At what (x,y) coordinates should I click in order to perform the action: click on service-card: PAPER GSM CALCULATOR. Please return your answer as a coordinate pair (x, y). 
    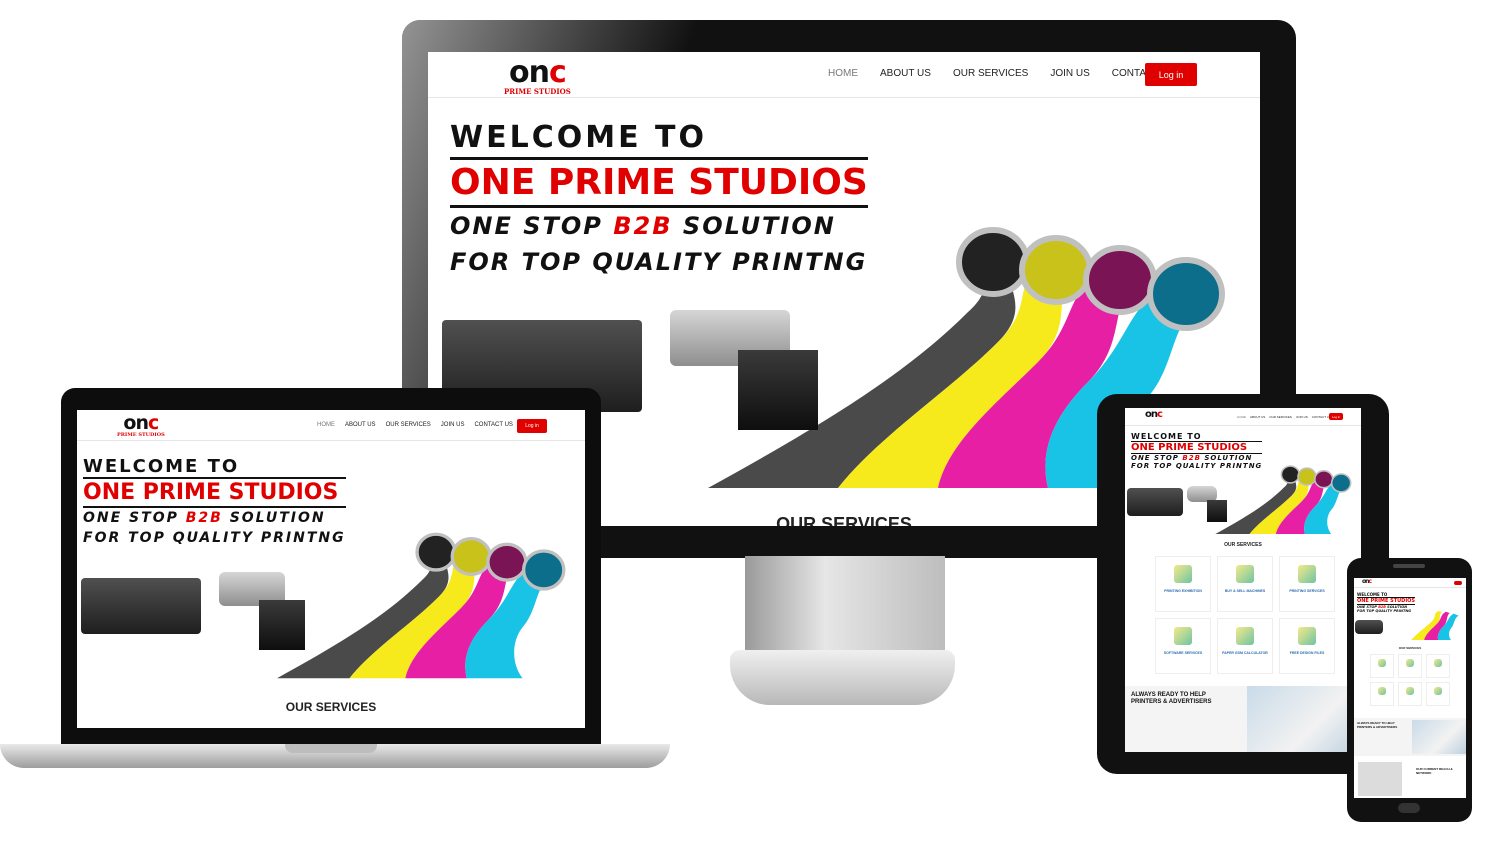
    Looking at the image, I should click on (1245, 646).